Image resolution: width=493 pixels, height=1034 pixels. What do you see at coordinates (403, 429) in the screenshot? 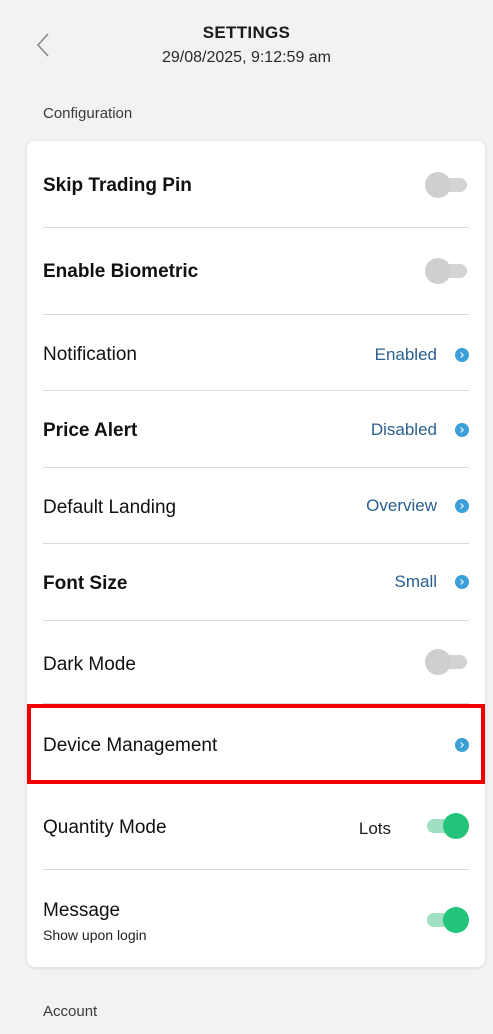
I see `setting-value: Disabled` at bounding box center [403, 429].